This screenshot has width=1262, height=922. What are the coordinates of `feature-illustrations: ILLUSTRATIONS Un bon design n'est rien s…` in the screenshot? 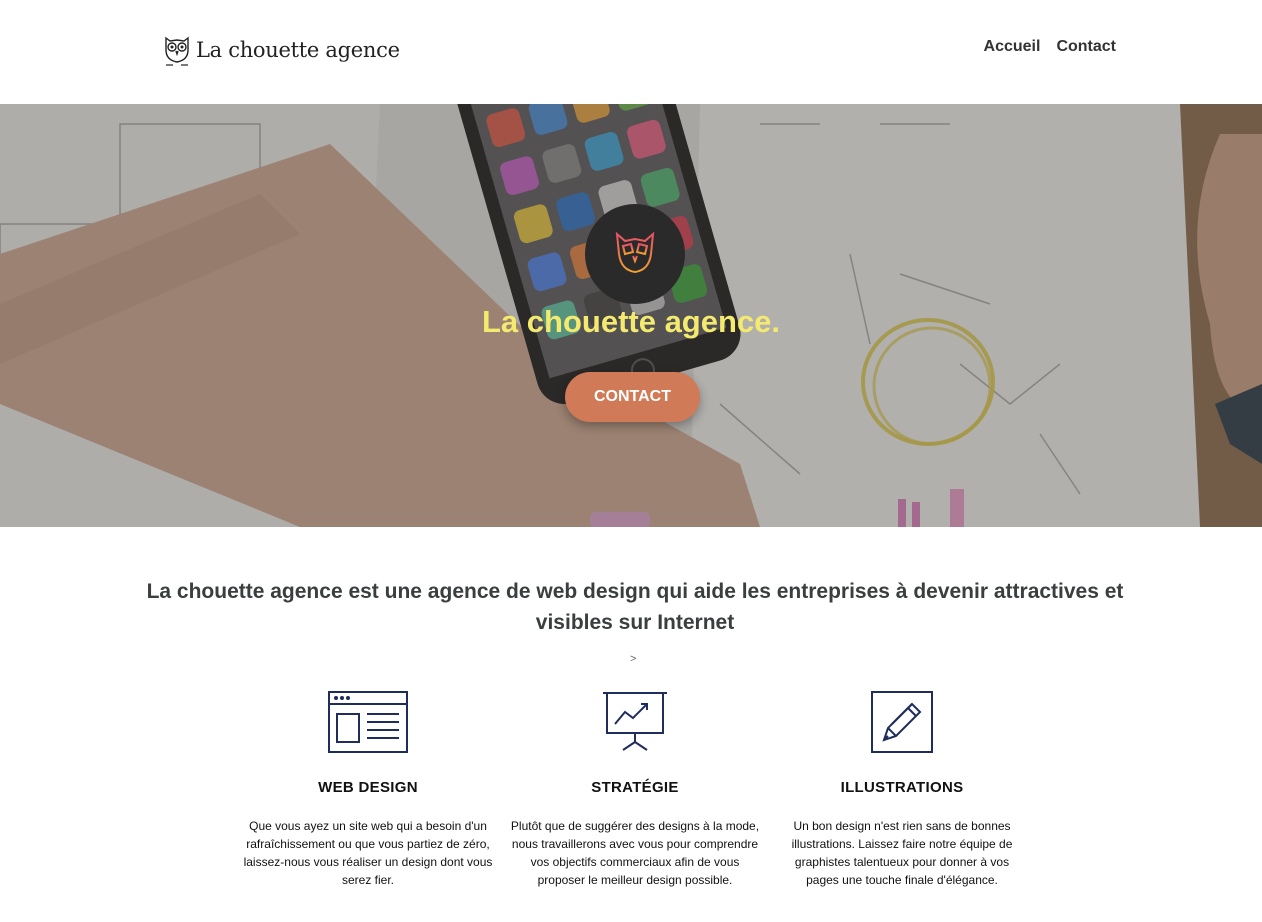 It's located at (902, 789).